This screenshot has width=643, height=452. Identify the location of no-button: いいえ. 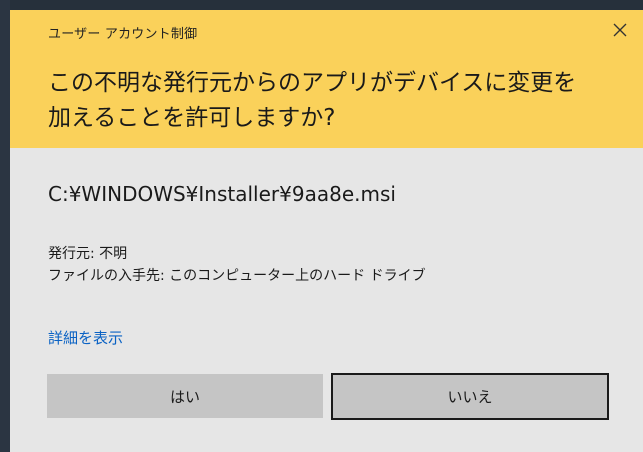
(470, 396).